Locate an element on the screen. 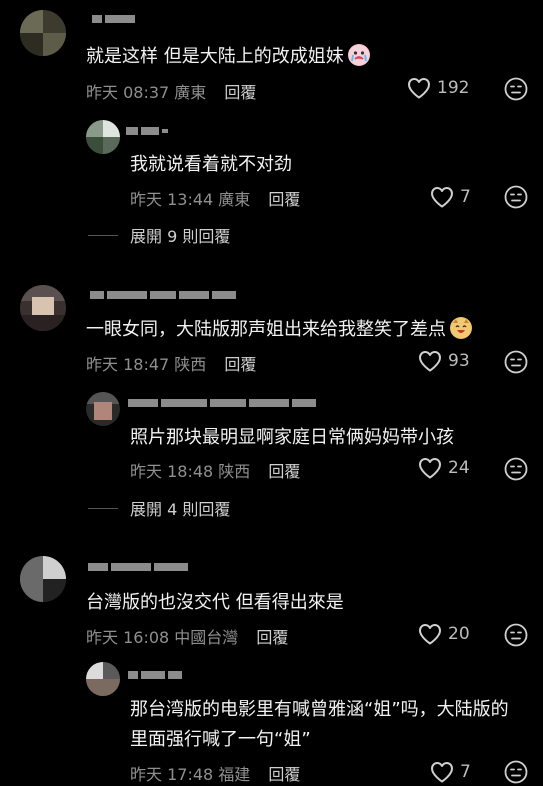 The height and width of the screenshot is (786, 543). reply-location: 陕西 is located at coordinates (234, 471).